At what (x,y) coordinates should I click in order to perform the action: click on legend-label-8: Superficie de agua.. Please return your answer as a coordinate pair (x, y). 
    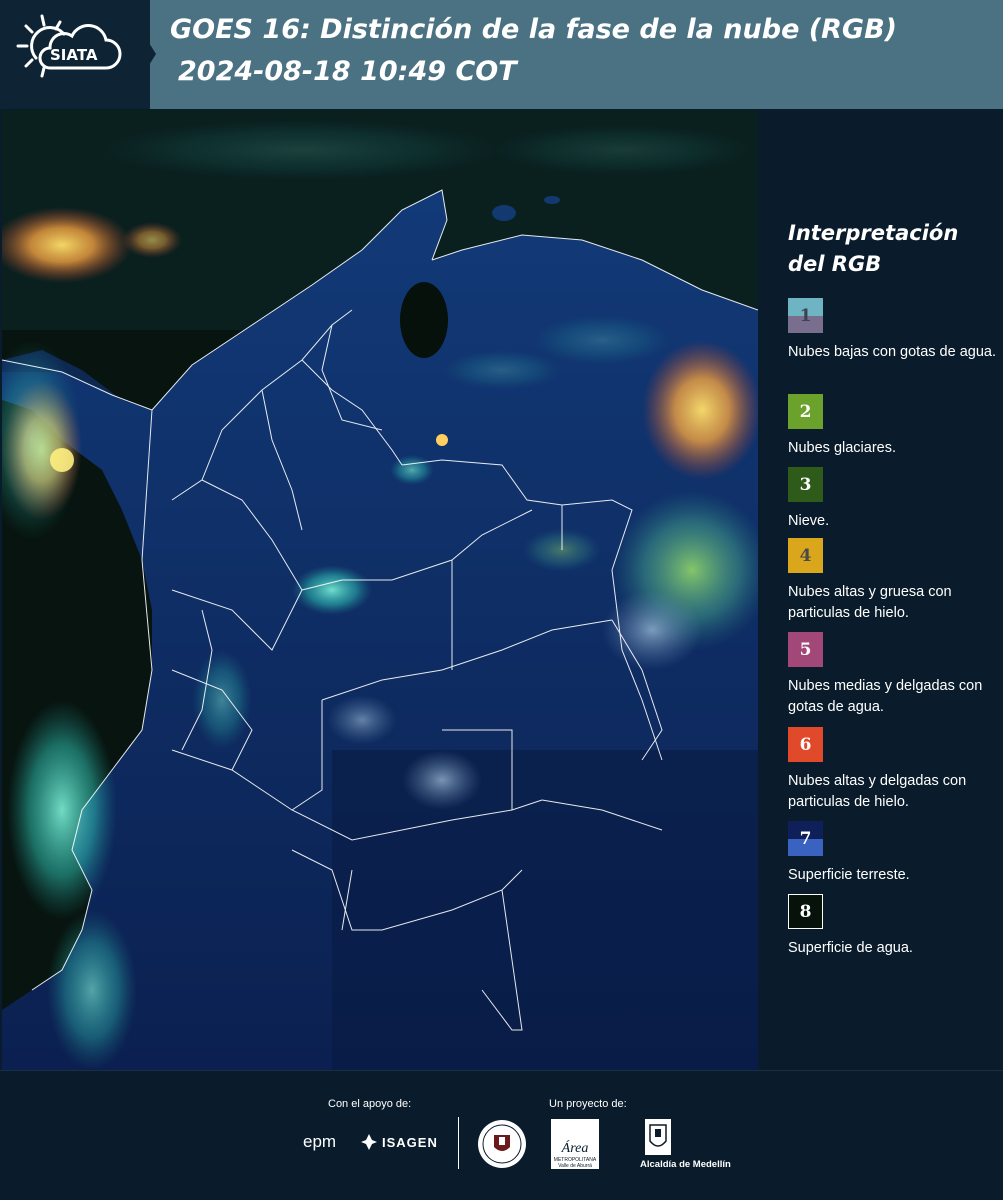
    Looking at the image, I should click on (850, 948).